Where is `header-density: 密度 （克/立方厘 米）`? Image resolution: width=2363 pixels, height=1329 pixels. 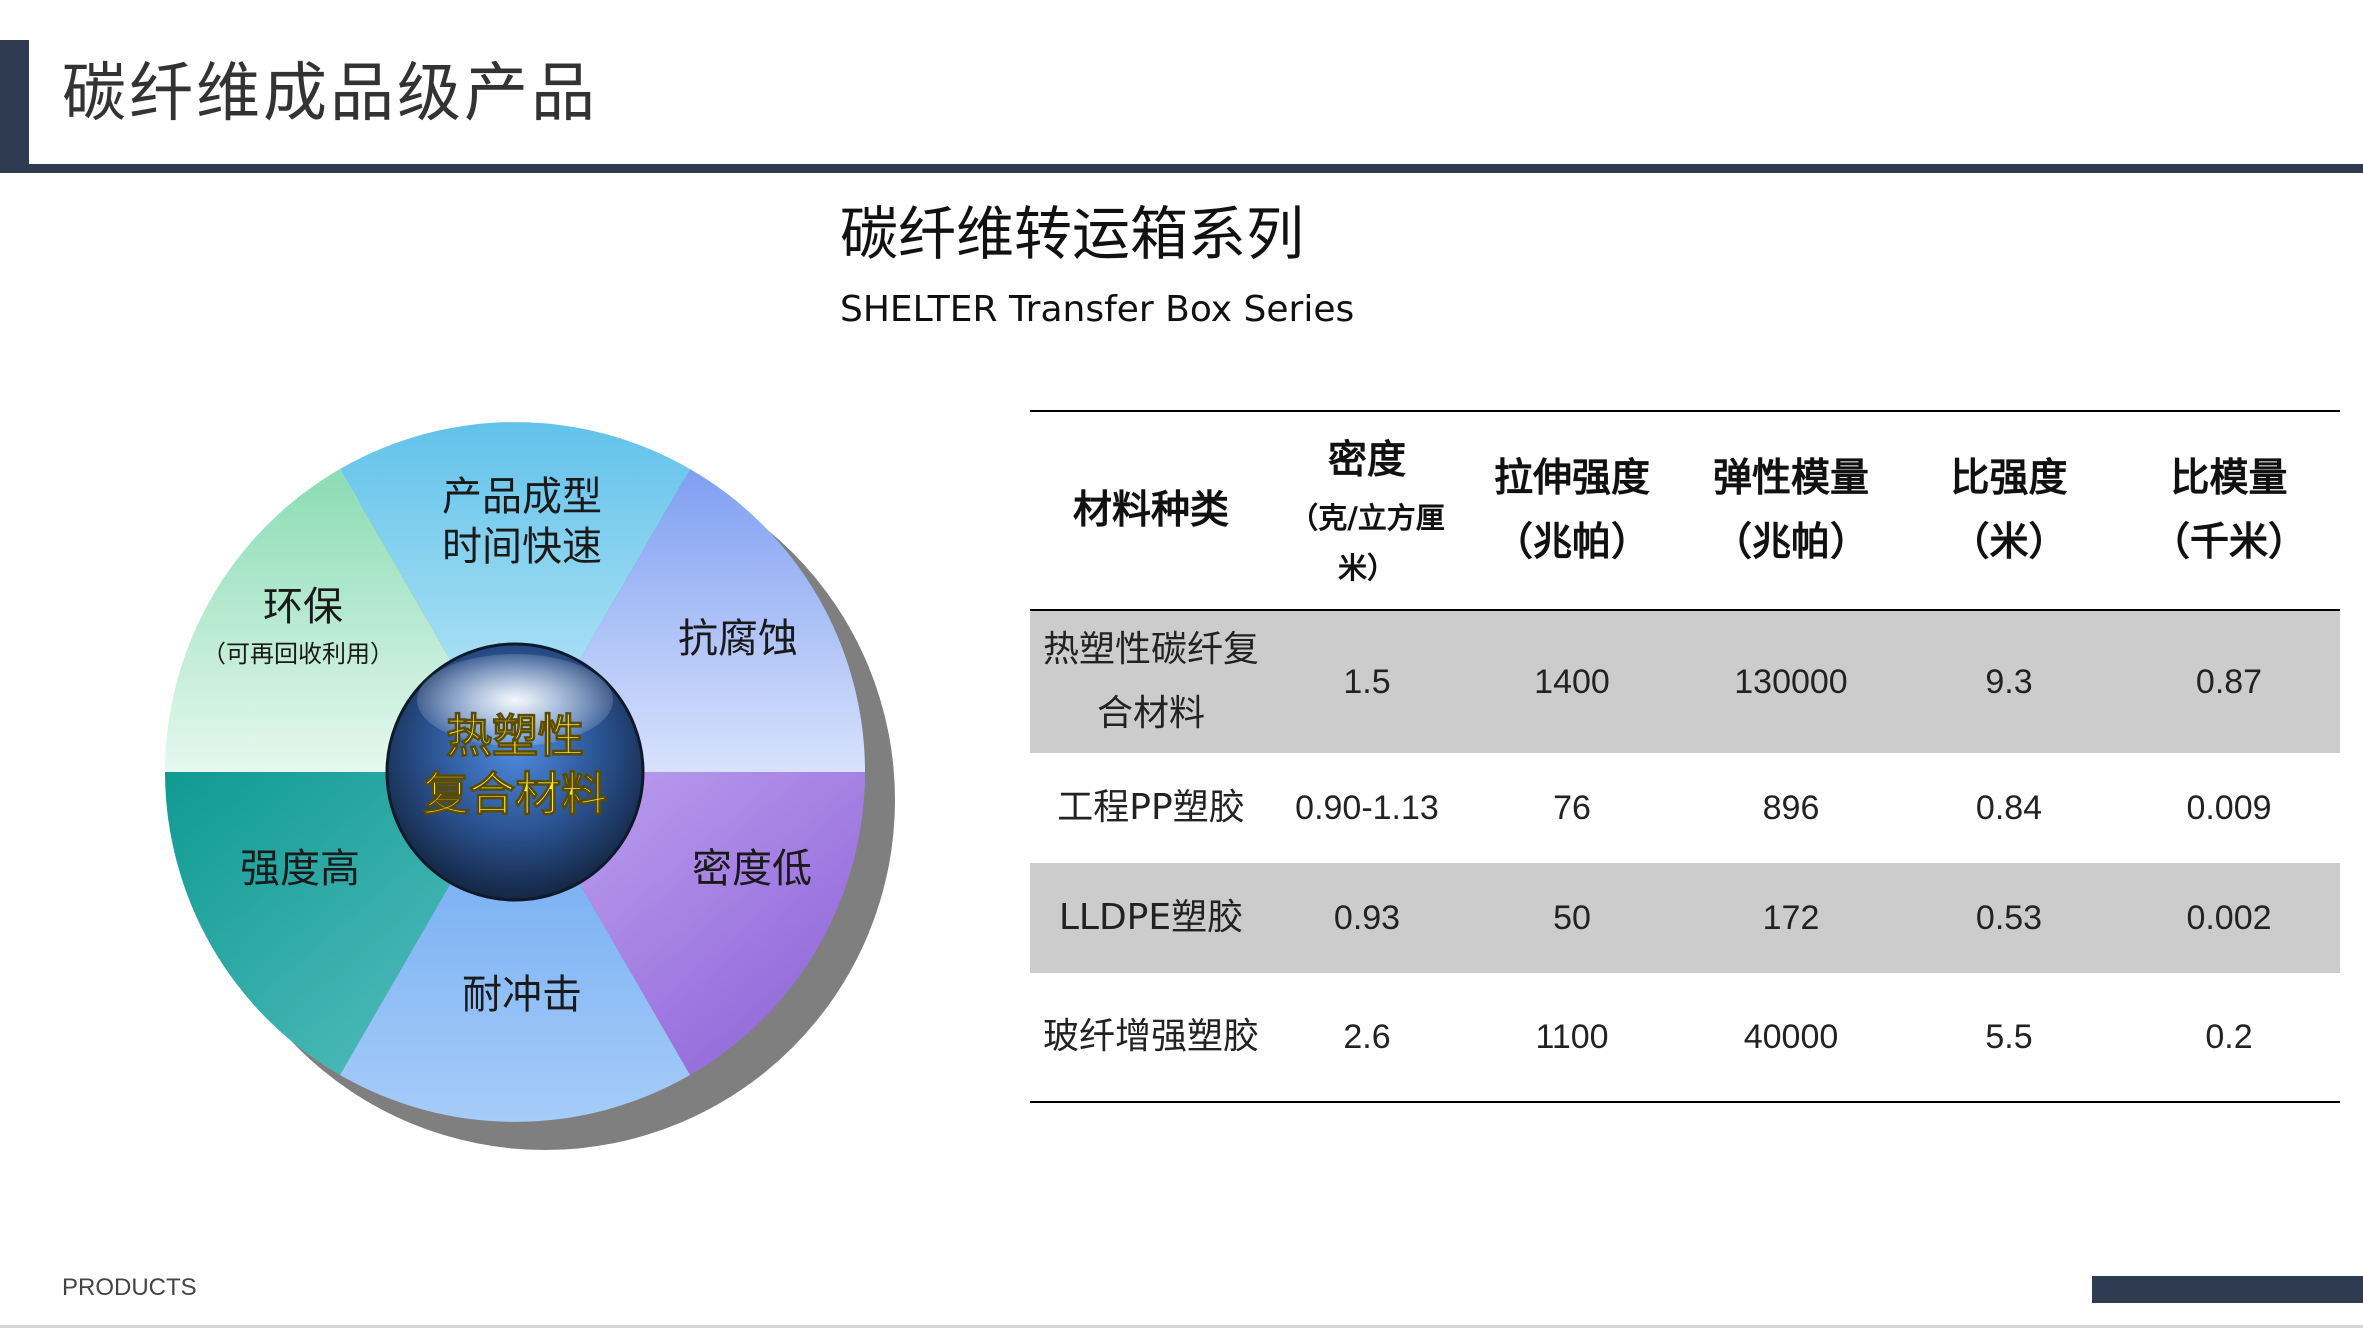 header-density: 密度 （克/立方厘 米） is located at coordinates (1367, 511).